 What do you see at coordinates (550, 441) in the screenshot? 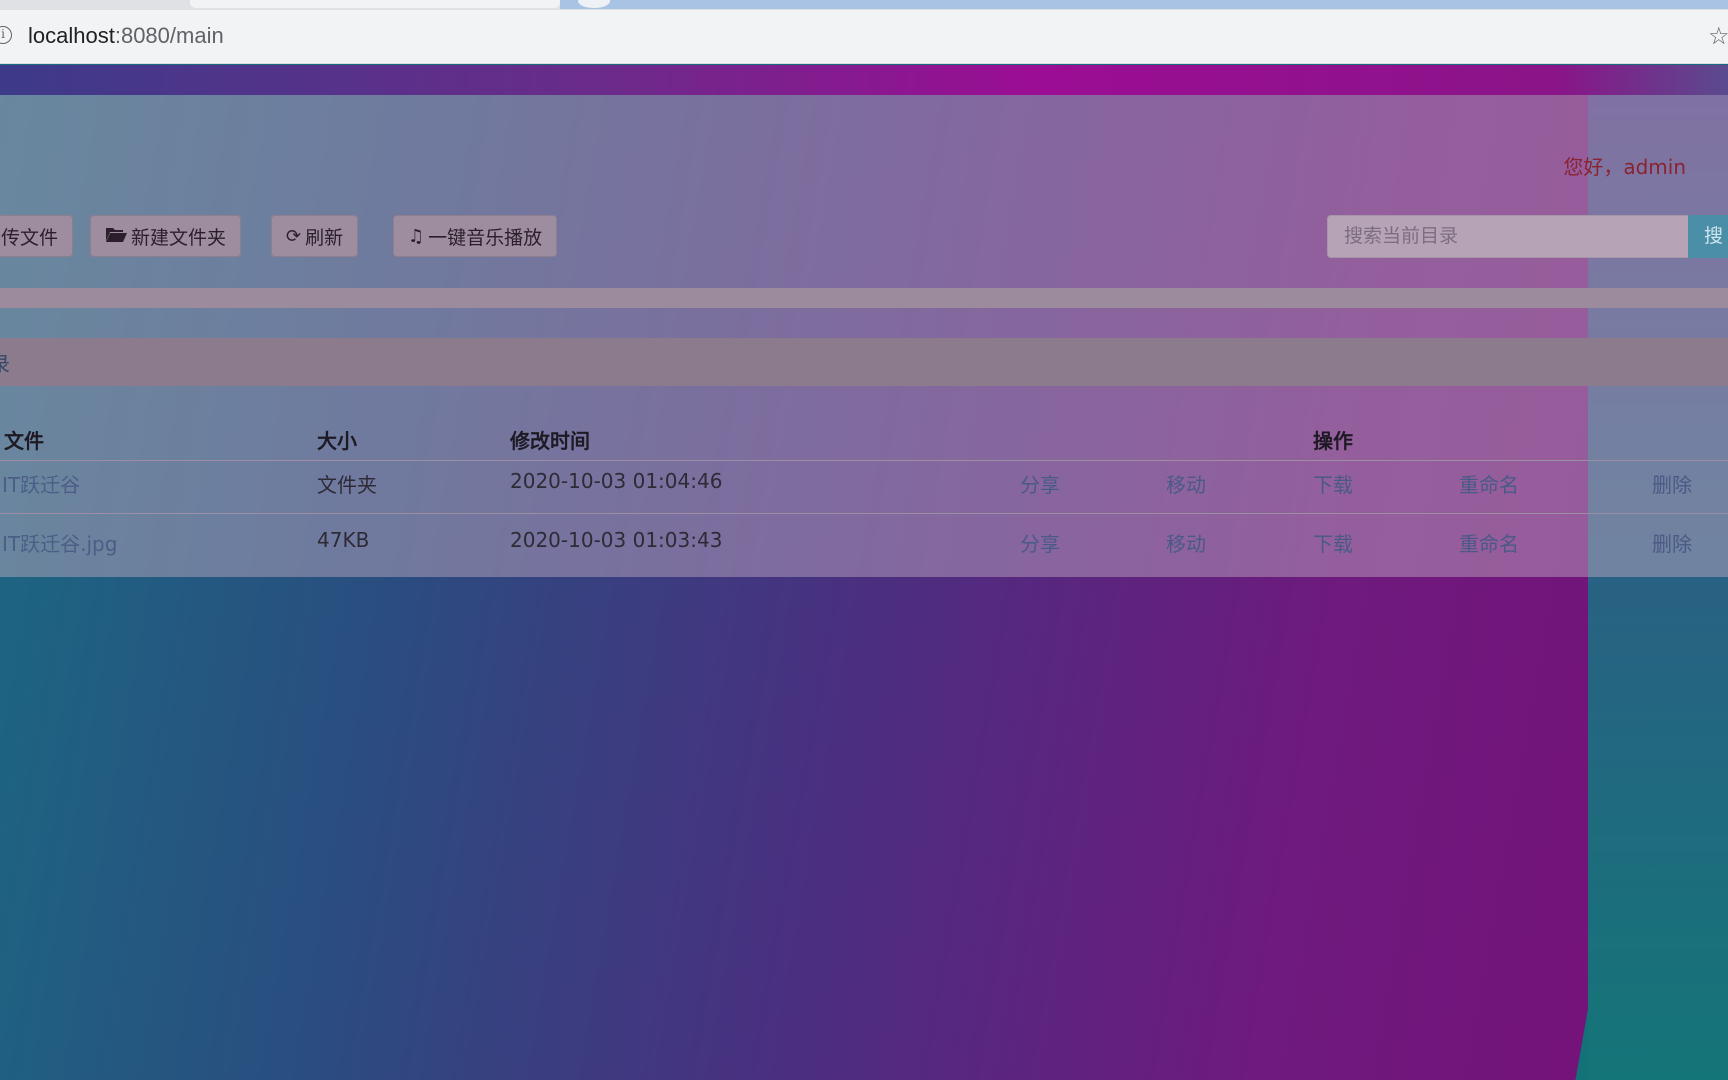
I see `column-header-modified: 修改时间` at bounding box center [550, 441].